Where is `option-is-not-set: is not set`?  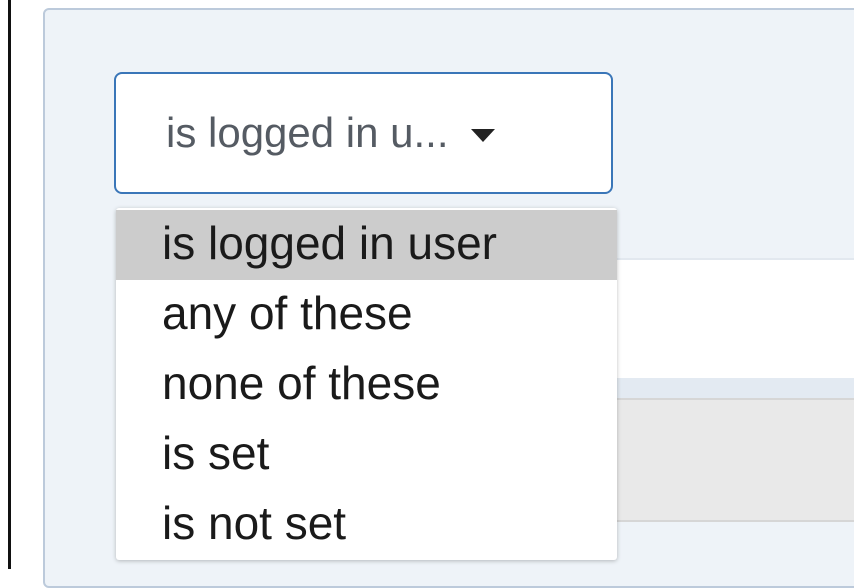 option-is-not-set: is not set is located at coordinates (366, 525).